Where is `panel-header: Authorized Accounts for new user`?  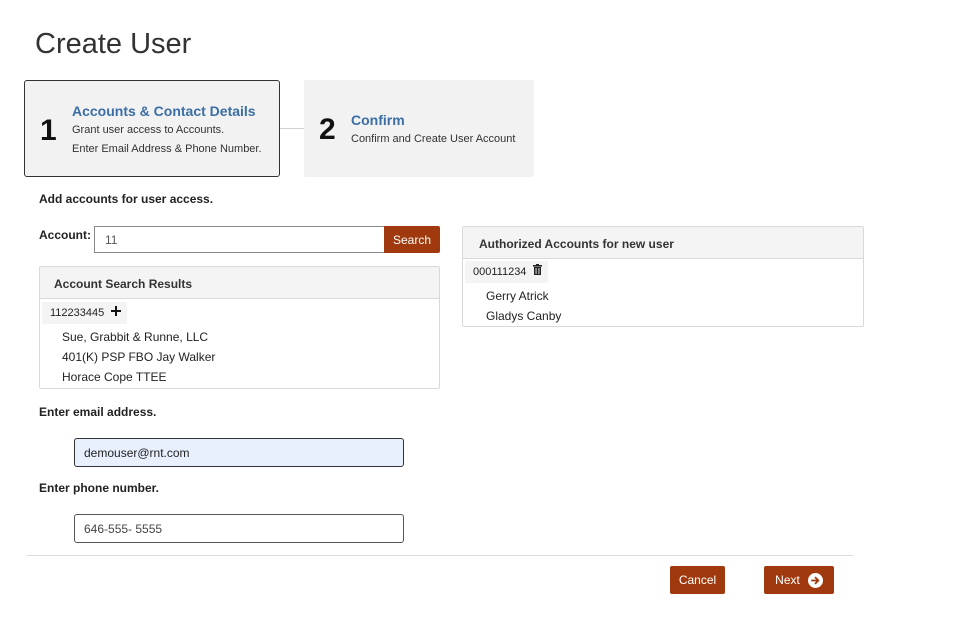
panel-header: Authorized Accounts for new user is located at coordinates (663, 243).